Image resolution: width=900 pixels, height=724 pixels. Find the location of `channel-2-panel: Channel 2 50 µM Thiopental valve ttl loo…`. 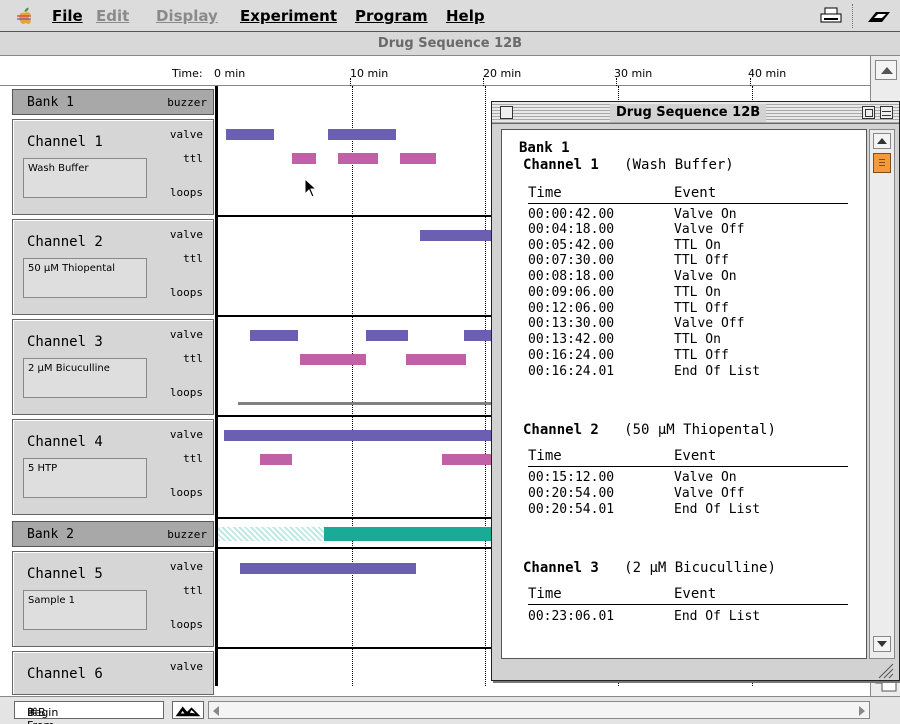

channel-2-panel: Channel 2 50 µM Thiopental valve ttl loo… is located at coordinates (113, 267).